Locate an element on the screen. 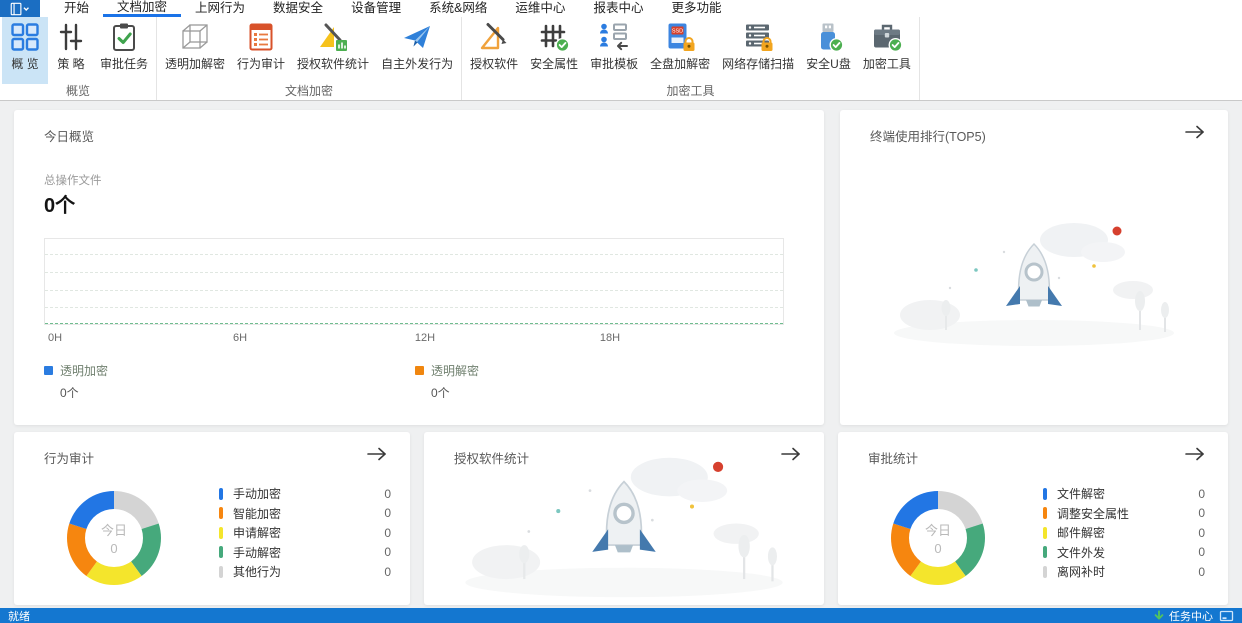 This screenshot has width=1242, height=623. legend-label: 其他行为 is located at coordinates (257, 572).